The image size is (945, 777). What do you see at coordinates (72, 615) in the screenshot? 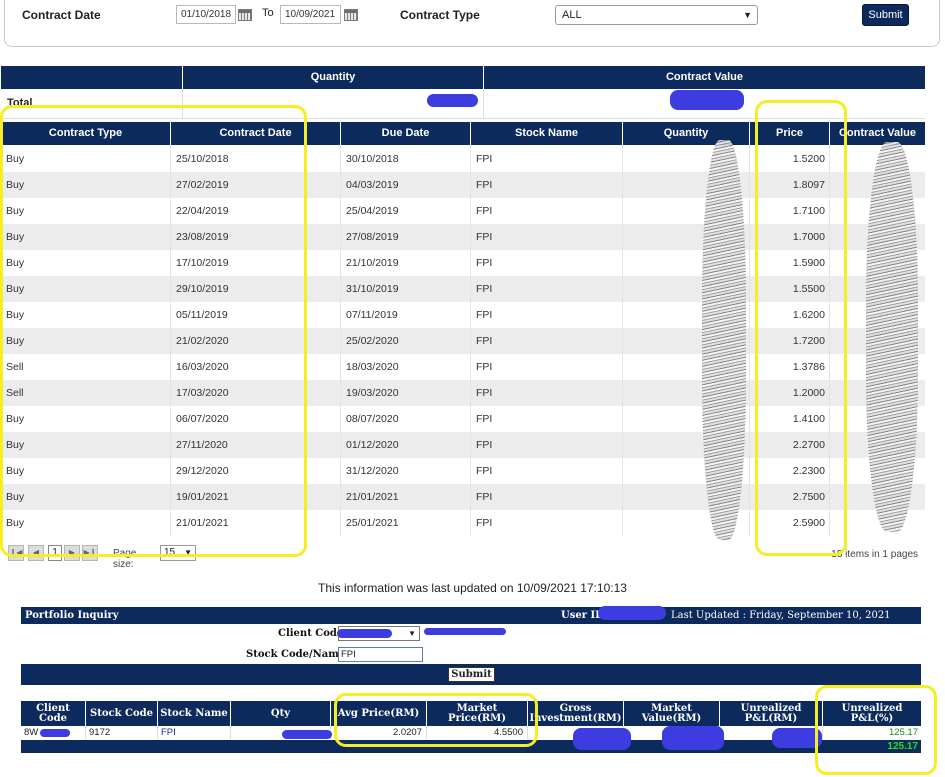
I see `portfolio-title: Portfolio Inquiry` at bounding box center [72, 615].